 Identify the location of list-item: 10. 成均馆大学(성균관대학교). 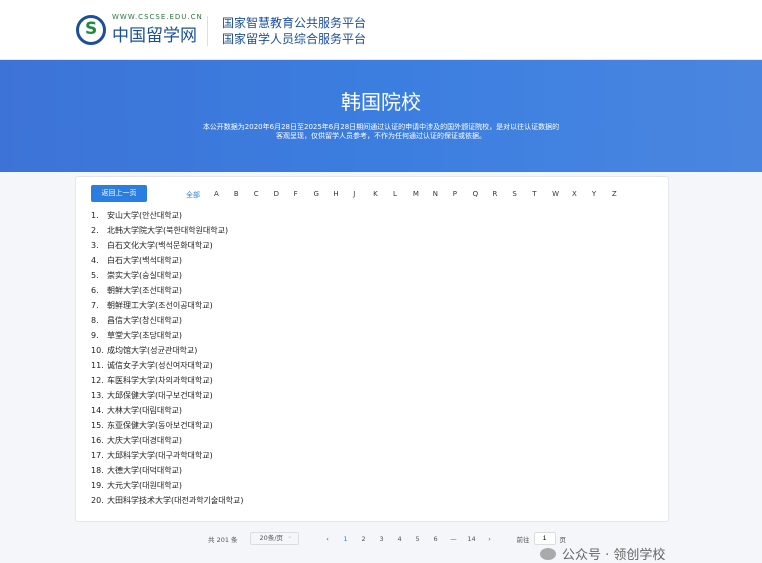
(167, 350).